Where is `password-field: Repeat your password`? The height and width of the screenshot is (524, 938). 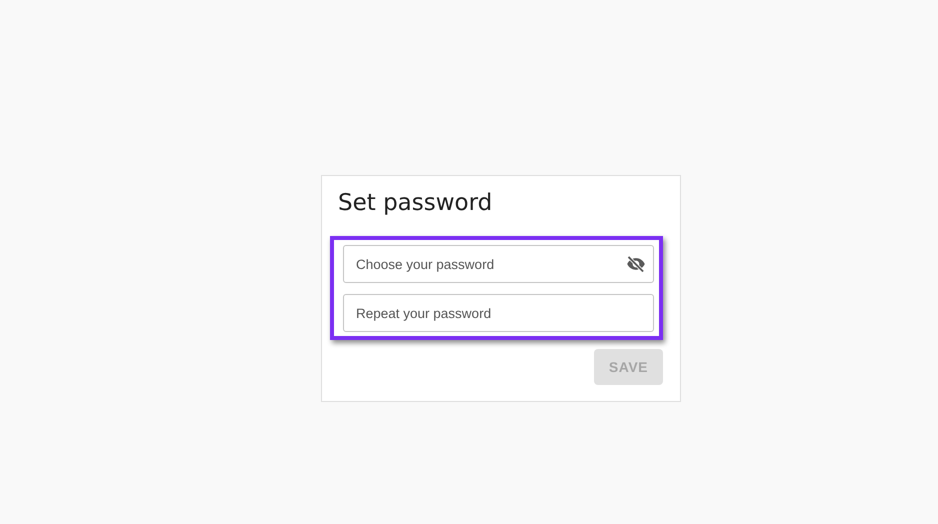
password-field: Repeat your password is located at coordinates (498, 313).